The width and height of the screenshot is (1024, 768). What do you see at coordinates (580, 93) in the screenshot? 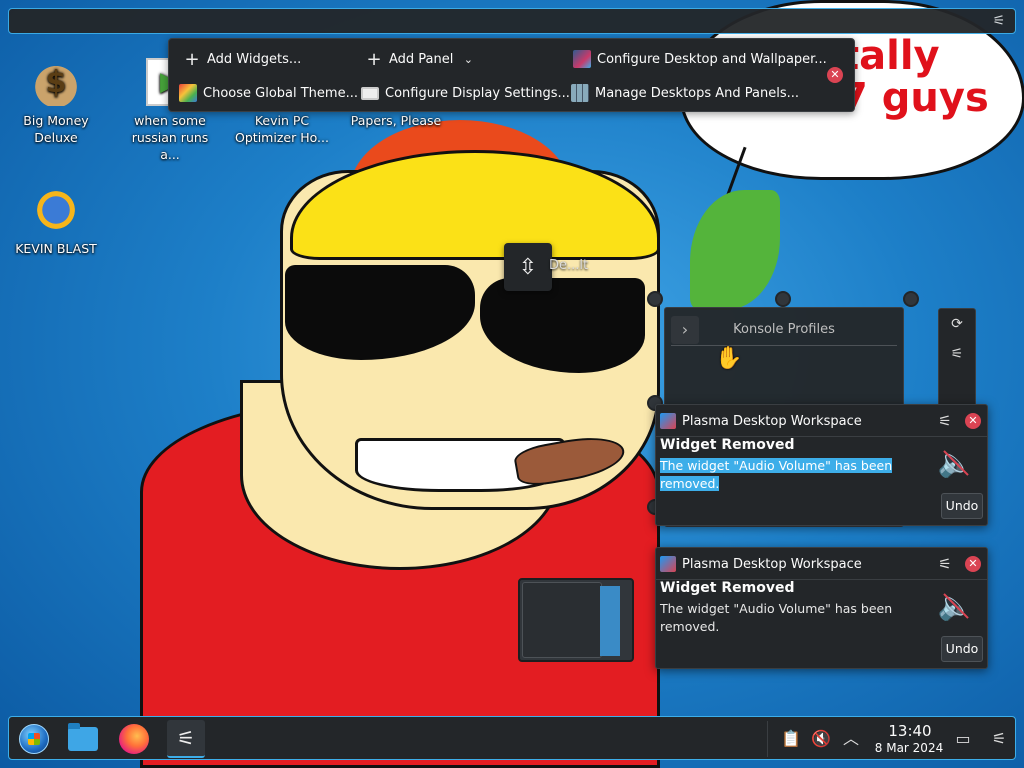
I see `desktops-panels-icon` at bounding box center [580, 93].